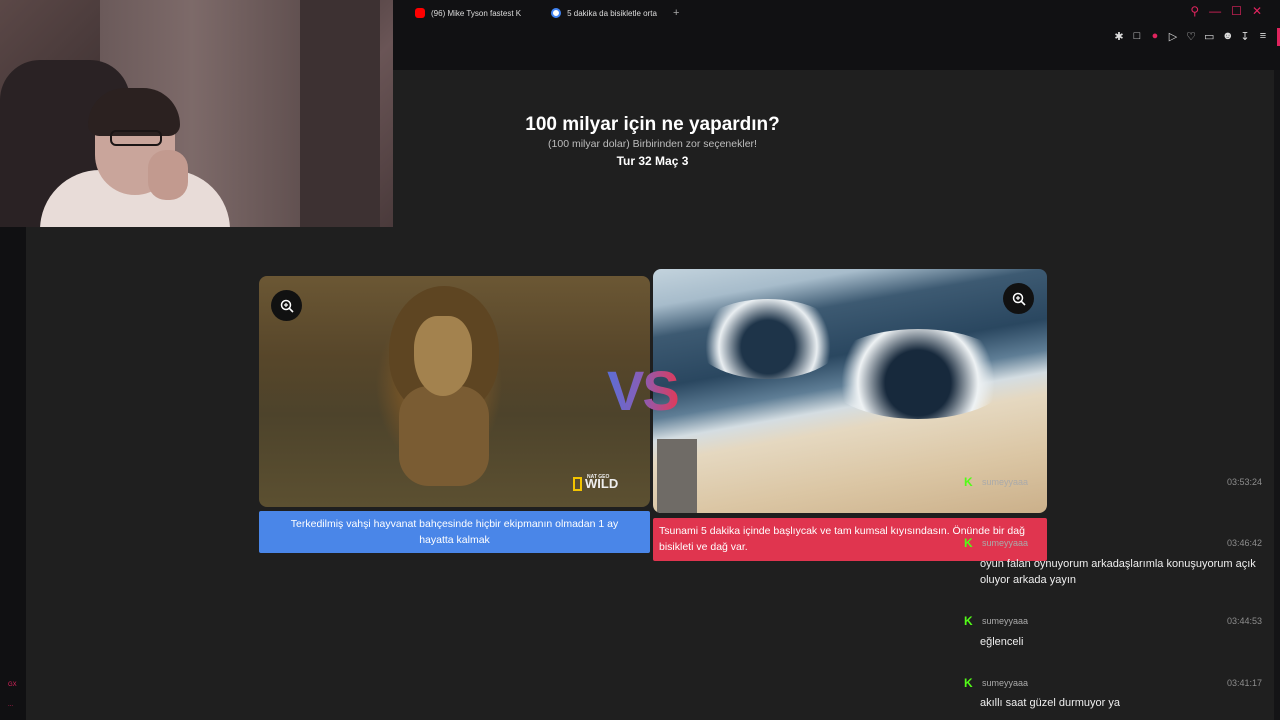  Describe the element at coordinates (1244, 482) in the screenshot. I see `chat-timestamp: 03:53:24` at that location.